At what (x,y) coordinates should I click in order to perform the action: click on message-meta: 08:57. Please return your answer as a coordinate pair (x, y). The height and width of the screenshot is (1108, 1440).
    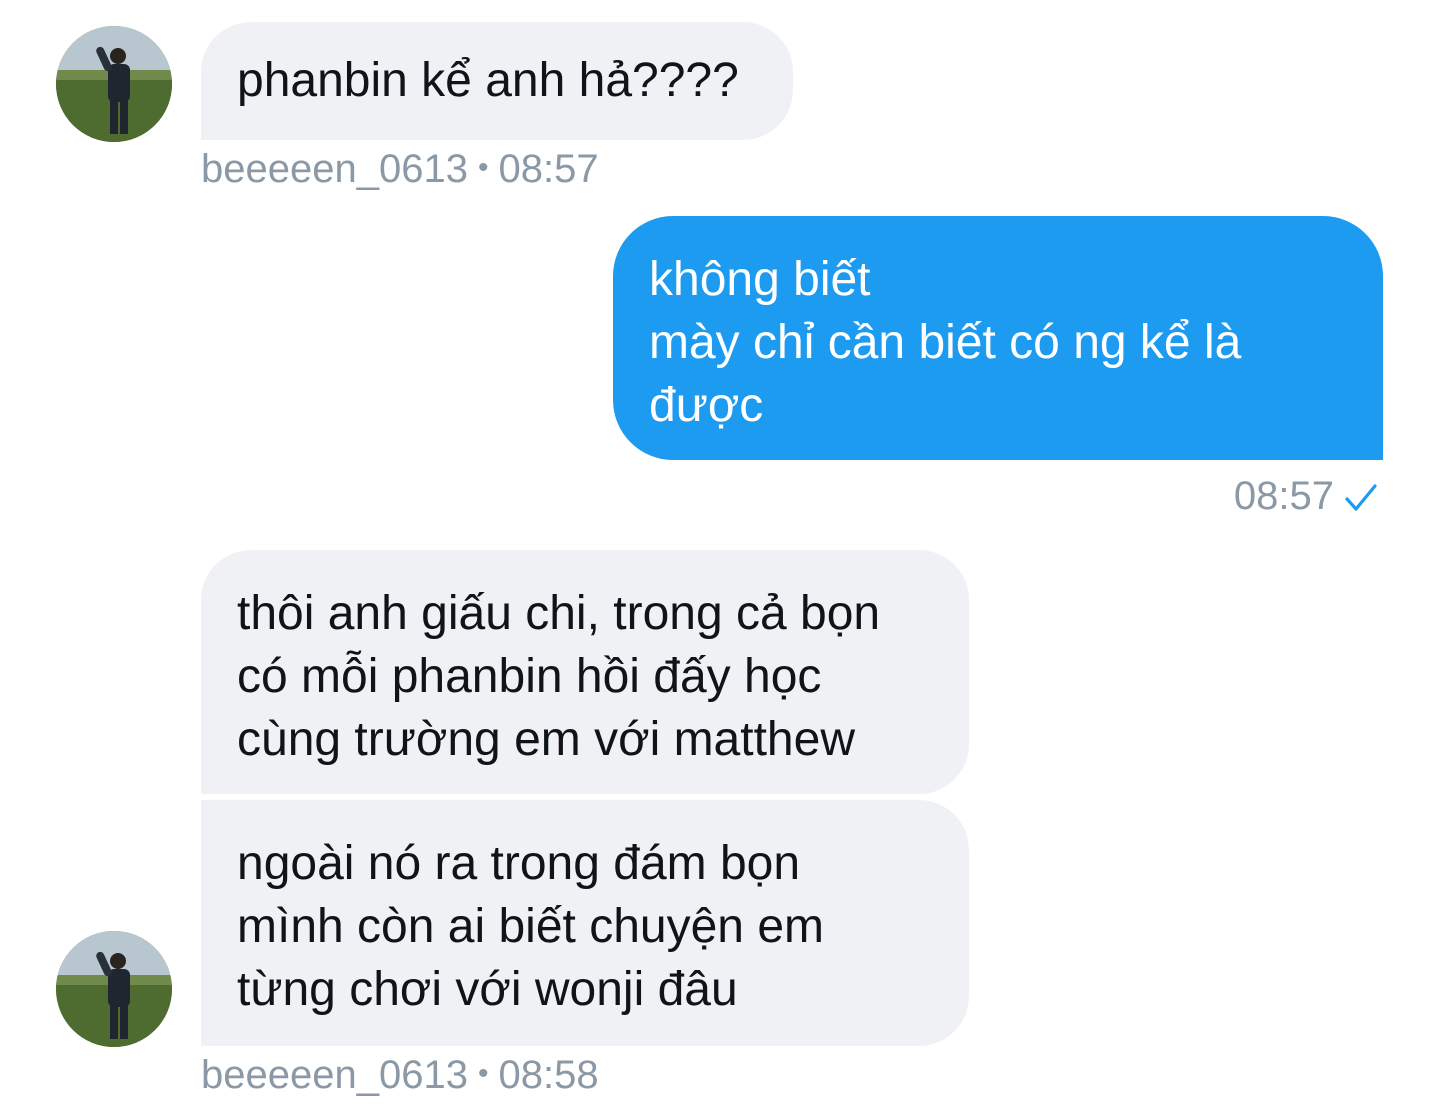
    Looking at the image, I should click on (1306, 499).